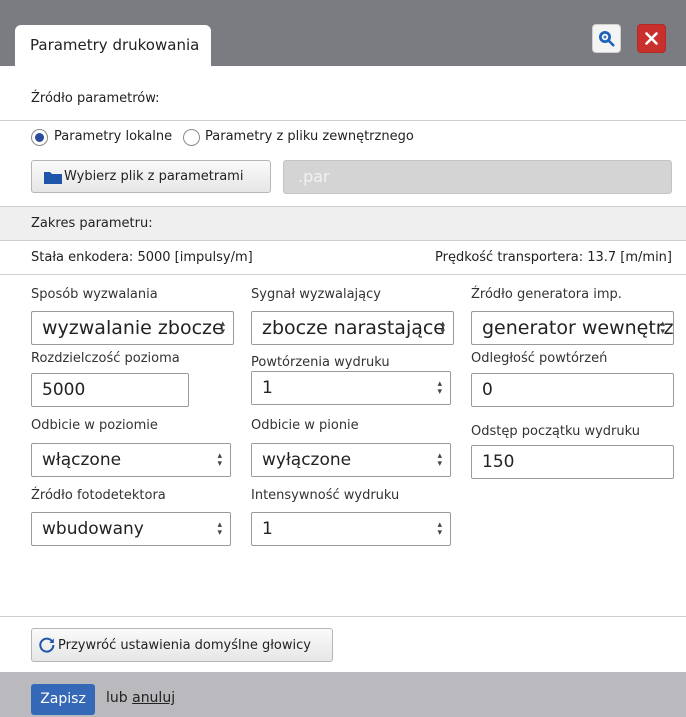 The height and width of the screenshot is (717, 686). Describe the element at coordinates (546, 294) in the screenshot. I see `pulse-source-label: Źródło generatora imp.` at that location.